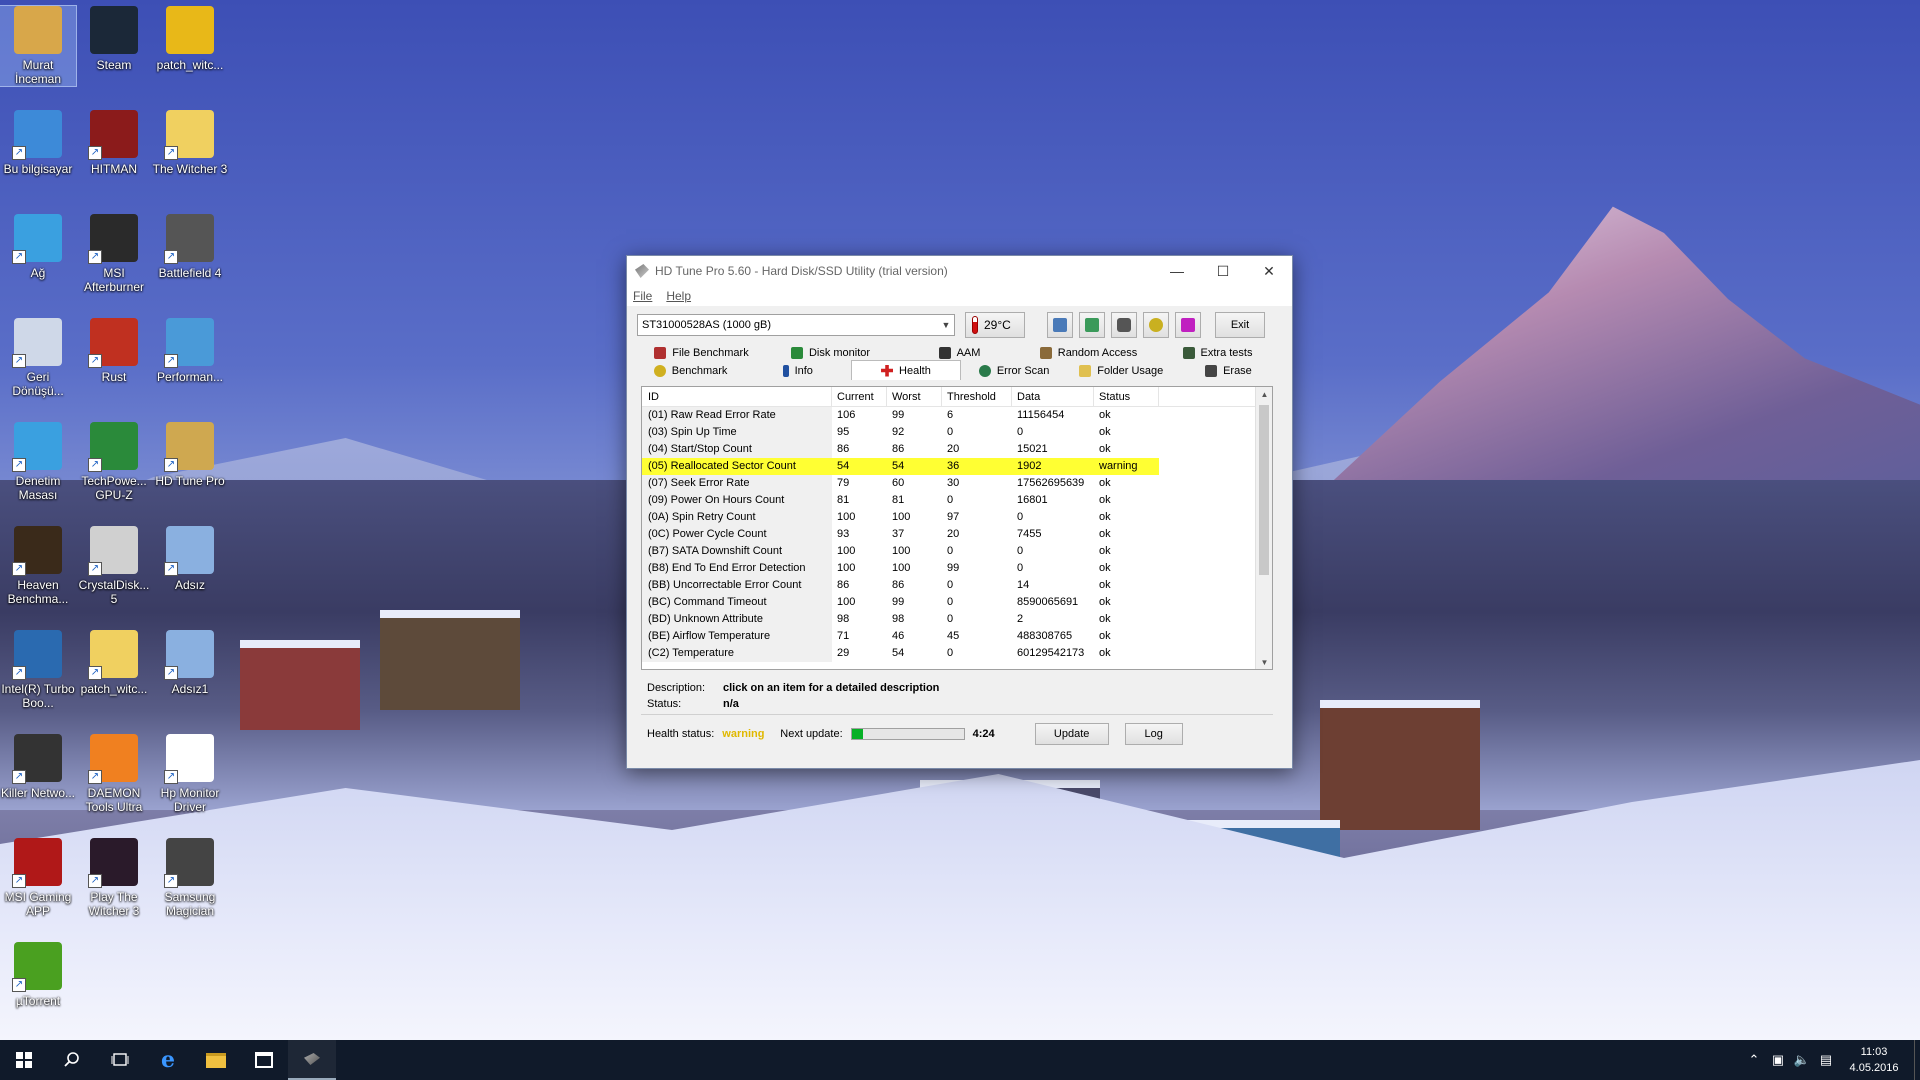 This screenshot has width=1920, height=1080. I want to click on desktop-icon: ↗ Ağ, so click(38, 247).